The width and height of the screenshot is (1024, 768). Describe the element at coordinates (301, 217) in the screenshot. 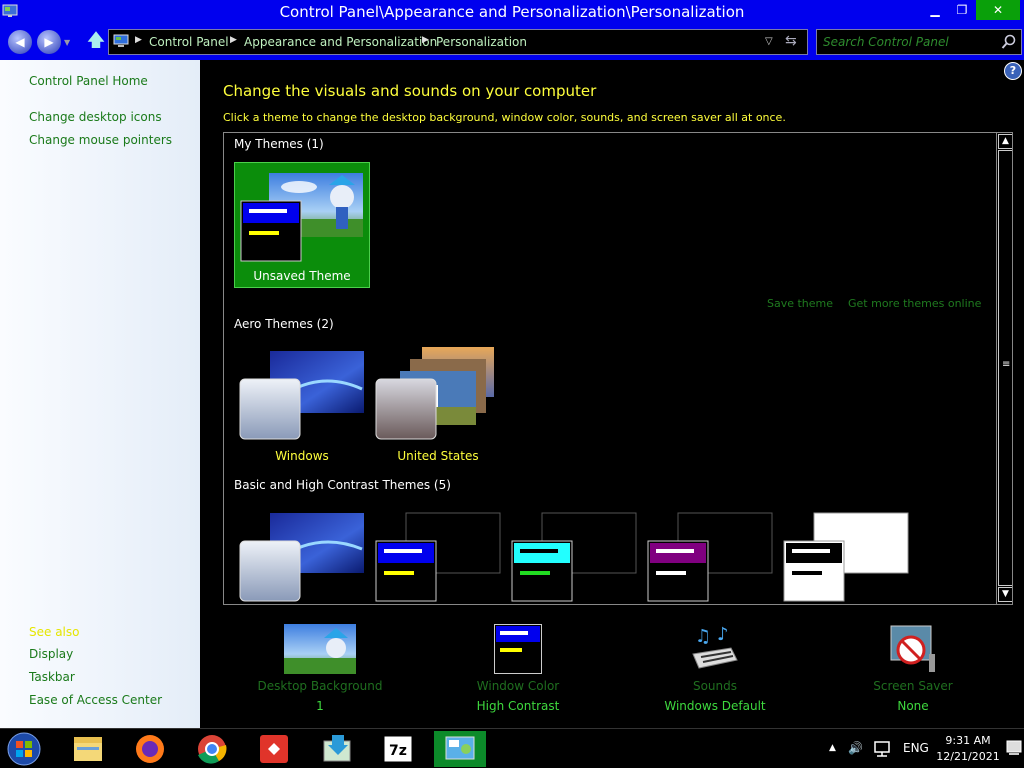

I see `unsaved-theme-preview` at that location.